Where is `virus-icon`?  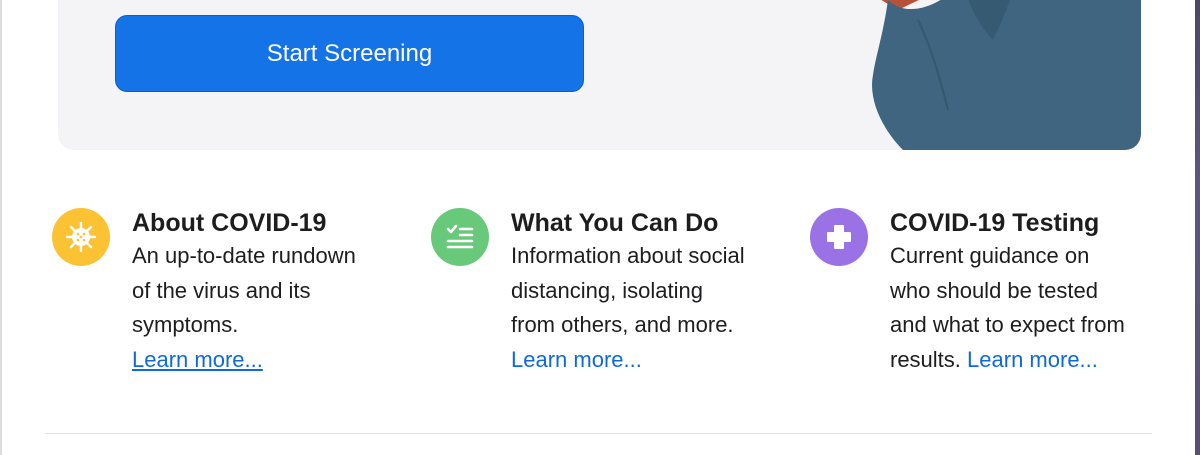 virus-icon is located at coordinates (81, 237).